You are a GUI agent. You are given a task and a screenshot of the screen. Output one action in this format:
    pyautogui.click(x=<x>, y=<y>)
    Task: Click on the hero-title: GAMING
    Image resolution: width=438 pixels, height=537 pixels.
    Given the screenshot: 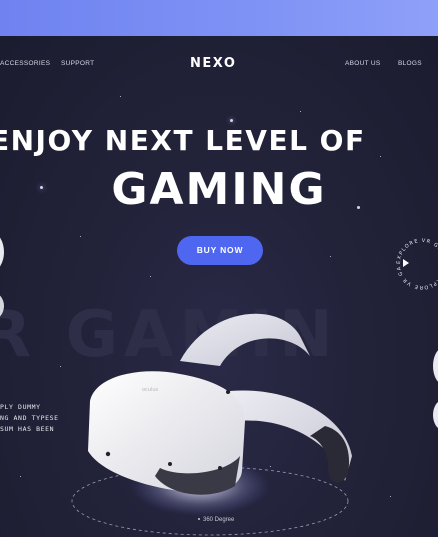 What is the action you would take?
    pyautogui.click(x=219, y=189)
    